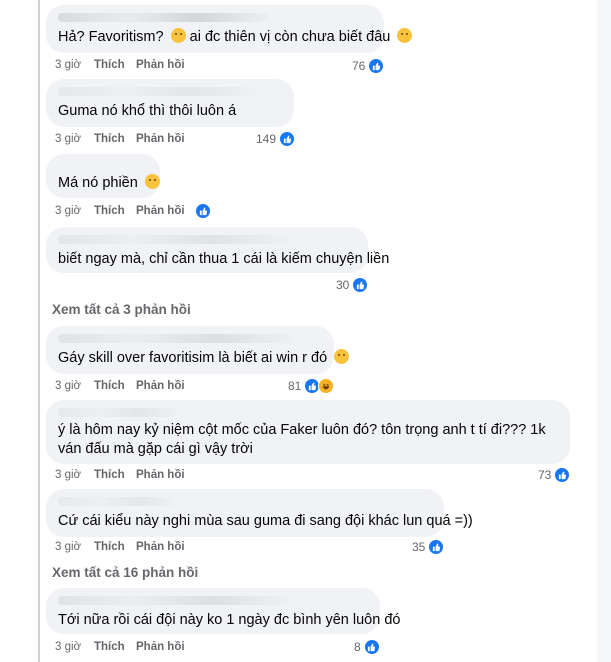  What do you see at coordinates (405, 35) in the screenshot?
I see `pensive-face-icon` at bounding box center [405, 35].